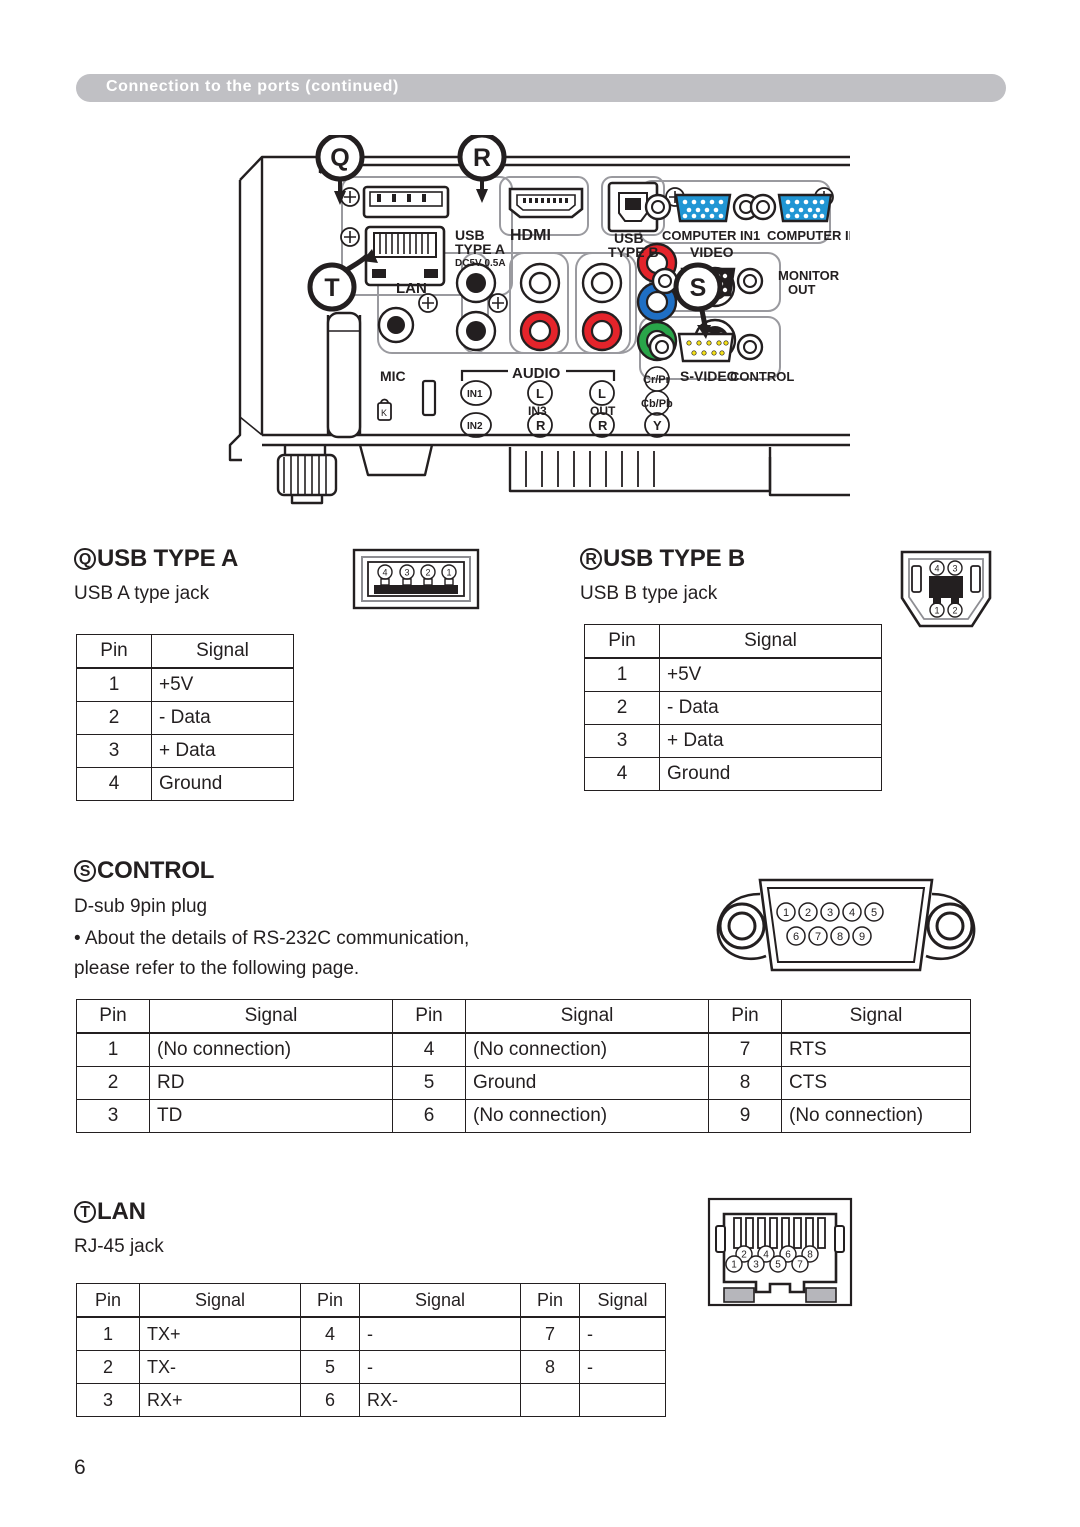 The image size is (1080, 1527). Describe the element at coordinates (411, 288) in the screenshot. I see `label-lan: LAN` at that location.